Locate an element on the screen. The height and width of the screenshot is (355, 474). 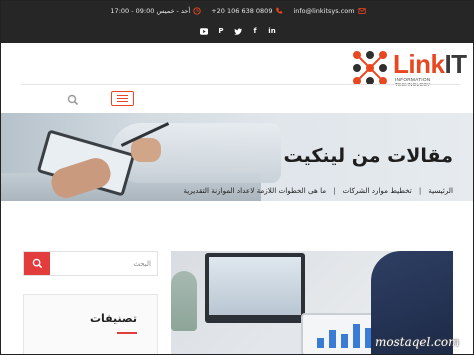
phone-icon is located at coordinates (279, 11).